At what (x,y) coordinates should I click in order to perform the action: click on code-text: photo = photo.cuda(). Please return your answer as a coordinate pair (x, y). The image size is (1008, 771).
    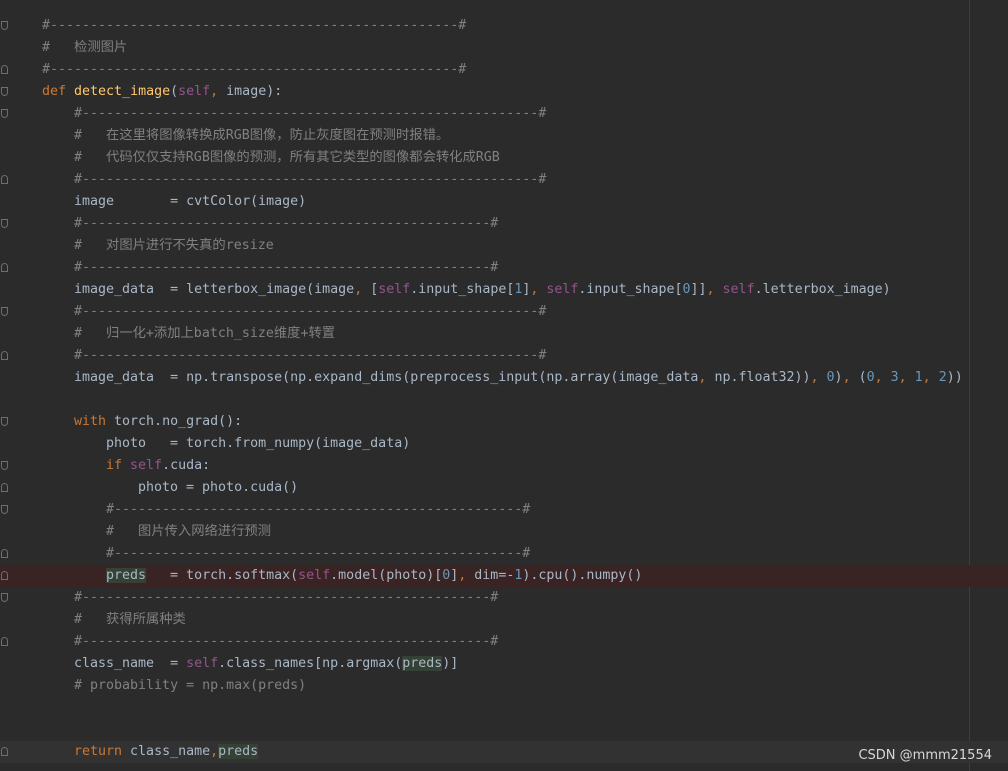
    Looking at the image, I should click on (218, 488).